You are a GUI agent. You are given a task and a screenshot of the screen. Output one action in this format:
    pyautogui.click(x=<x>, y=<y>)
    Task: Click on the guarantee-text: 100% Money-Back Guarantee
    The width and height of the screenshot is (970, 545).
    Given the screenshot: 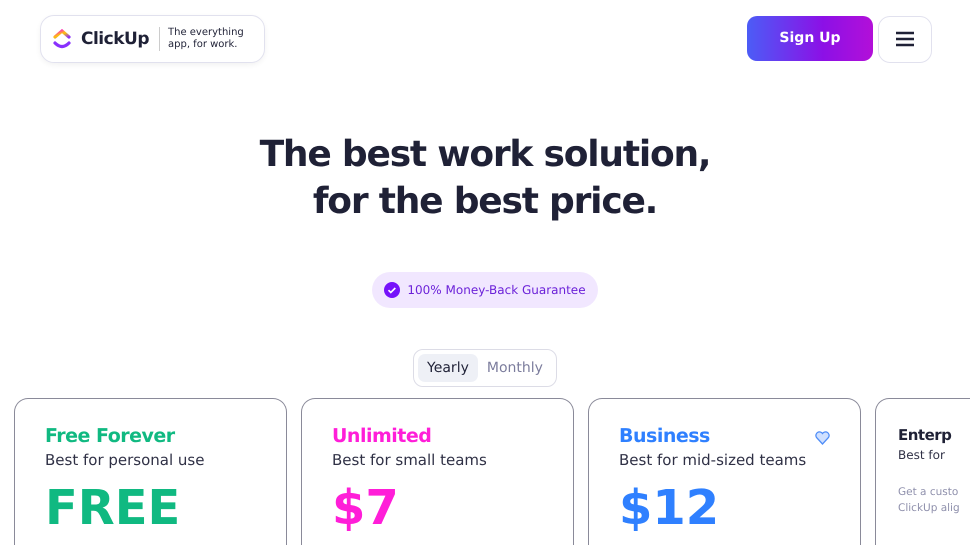 What is the action you would take?
    pyautogui.click(x=496, y=290)
    